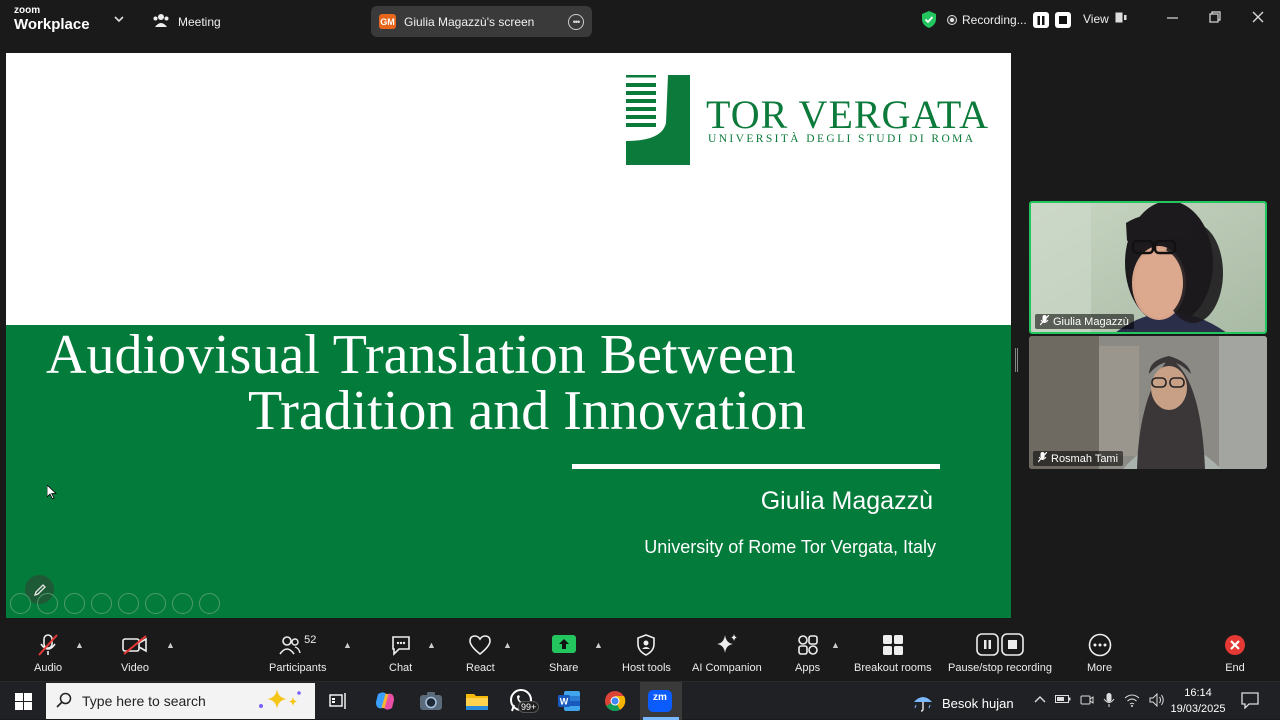 The height and width of the screenshot is (720, 1280). I want to click on chat-icon, so click(401, 645).